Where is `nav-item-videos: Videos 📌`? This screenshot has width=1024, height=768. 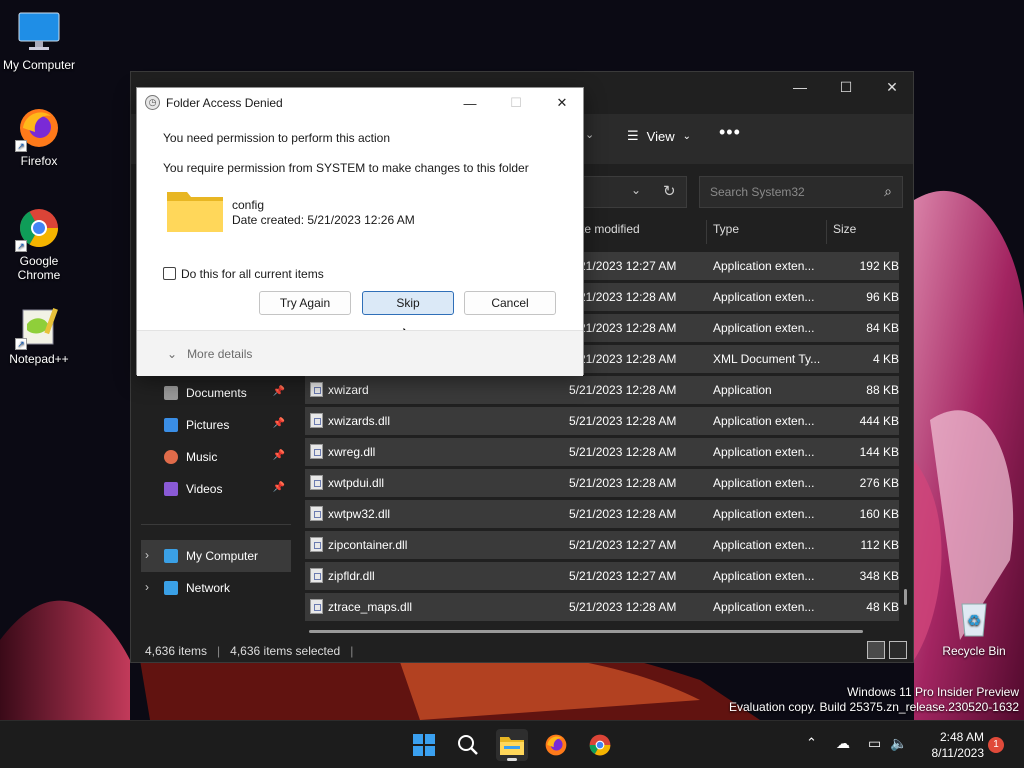
nav-item-videos: Videos 📌 is located at coordinates (216, 489).